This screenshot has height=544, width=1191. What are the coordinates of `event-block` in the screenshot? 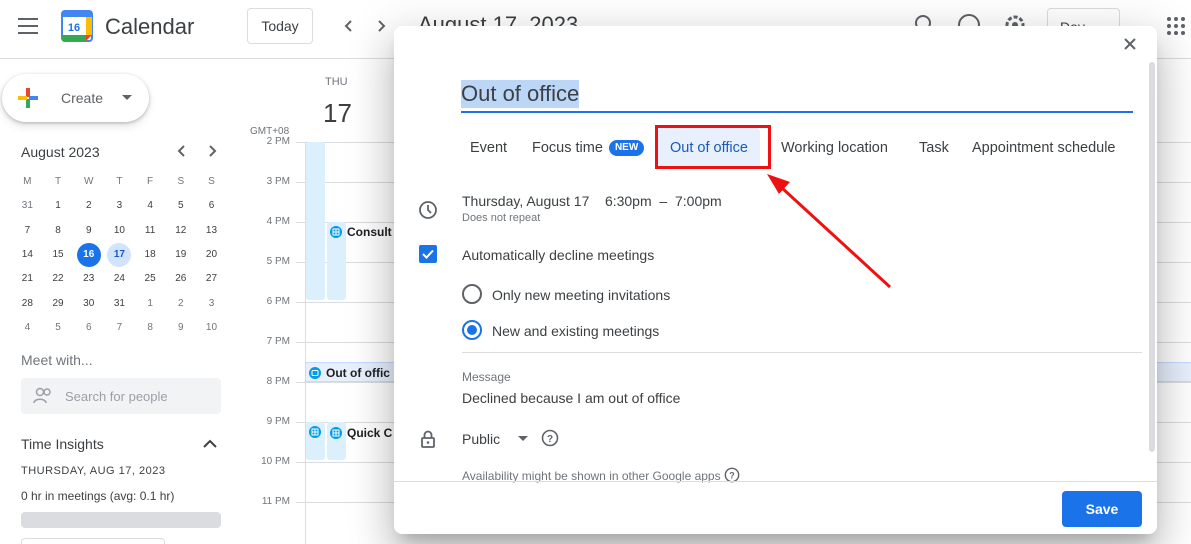 It's located at (315, 221).